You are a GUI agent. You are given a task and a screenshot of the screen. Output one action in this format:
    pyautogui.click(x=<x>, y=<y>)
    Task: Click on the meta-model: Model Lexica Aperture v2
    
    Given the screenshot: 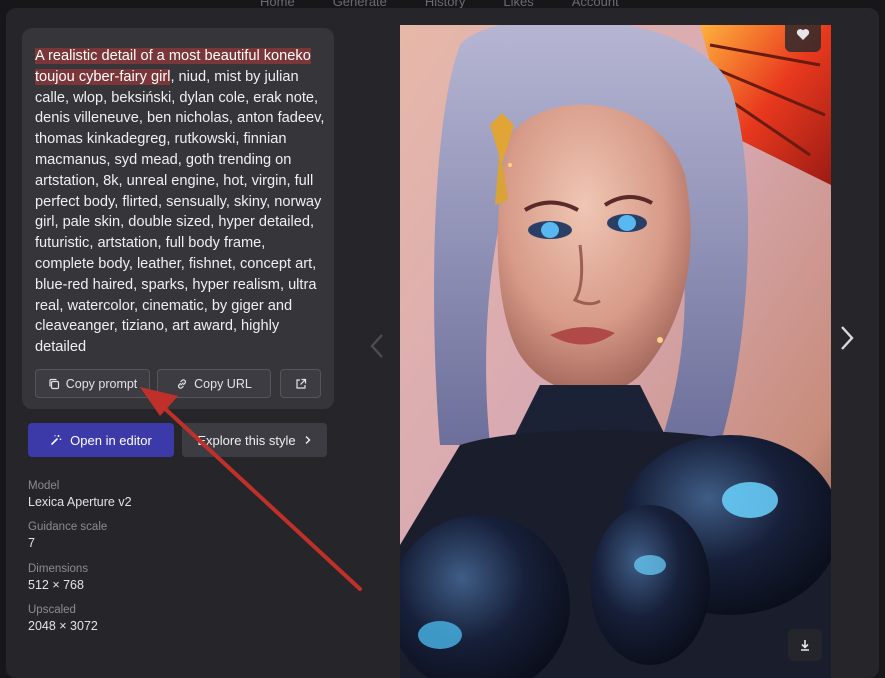 What is the action you would take?
    pyautogui.click(x=158, y=494)
    